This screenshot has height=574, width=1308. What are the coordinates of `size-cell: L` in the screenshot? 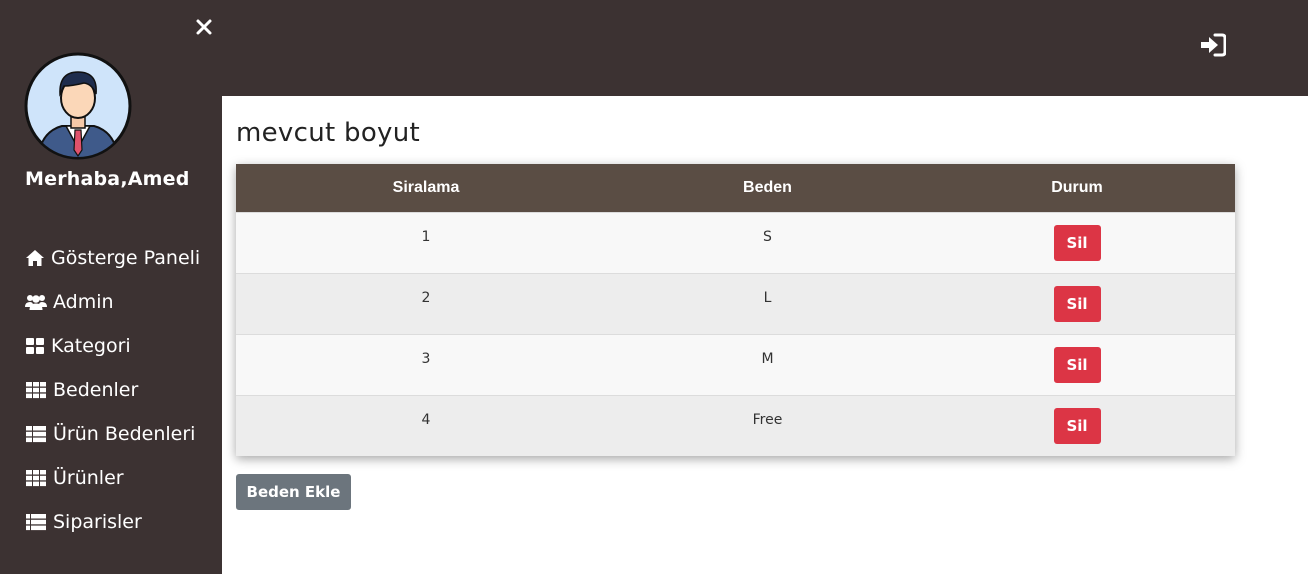 It's located at (767, 303).